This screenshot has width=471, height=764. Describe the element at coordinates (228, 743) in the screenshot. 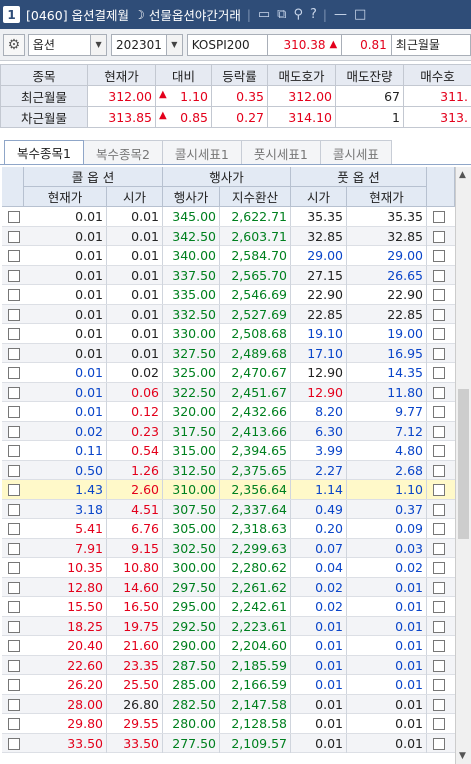

I see `table-row: 33.50 33.50 277.50 2,109.57 0.01 0.01` at that location.